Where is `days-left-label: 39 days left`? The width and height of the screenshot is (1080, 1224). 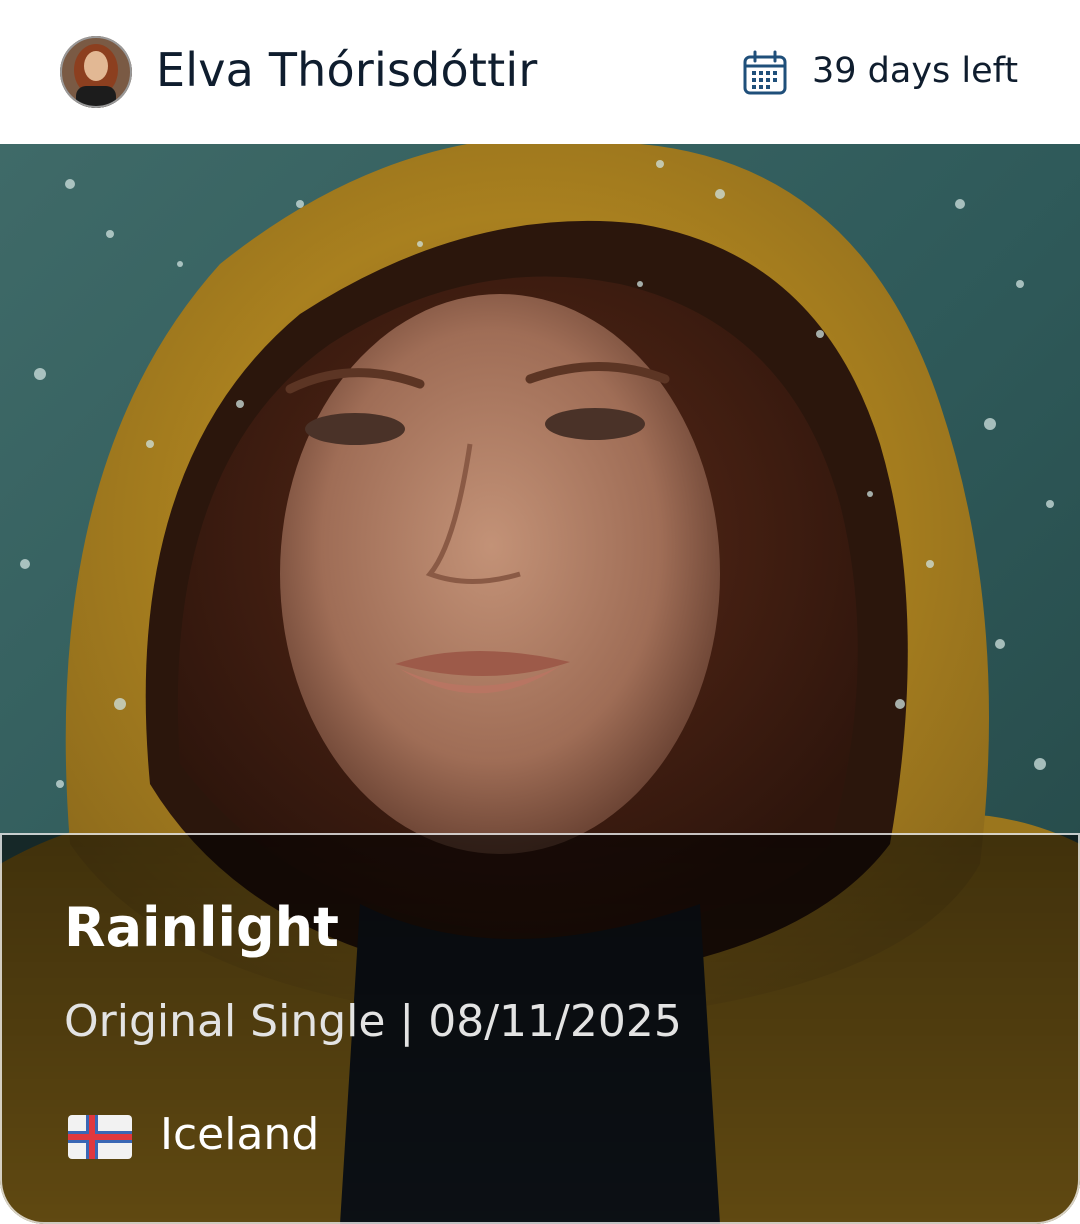
days-left-label: 39 days left is located at coordinates (915, 71).